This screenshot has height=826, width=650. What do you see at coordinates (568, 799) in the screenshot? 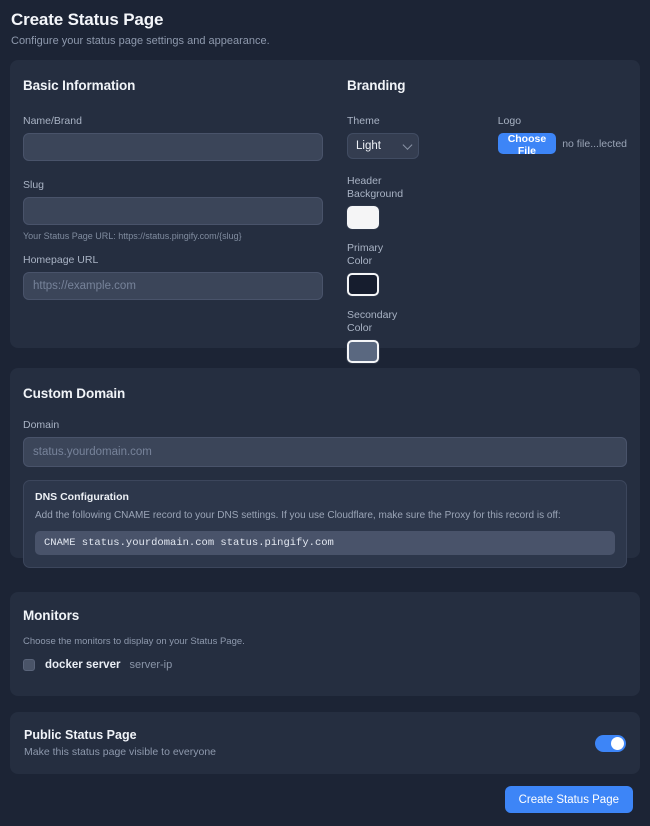
I see `create-status-page-button: Create Status Page` at bounding box center [568, 799].